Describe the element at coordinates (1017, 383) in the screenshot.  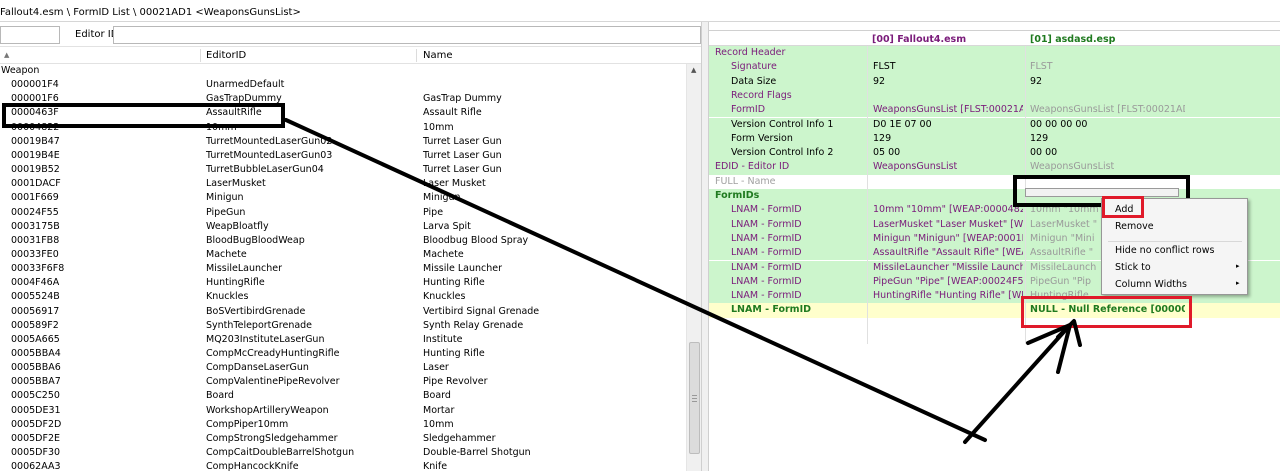
I see `annotation-arrow-line` at that location.